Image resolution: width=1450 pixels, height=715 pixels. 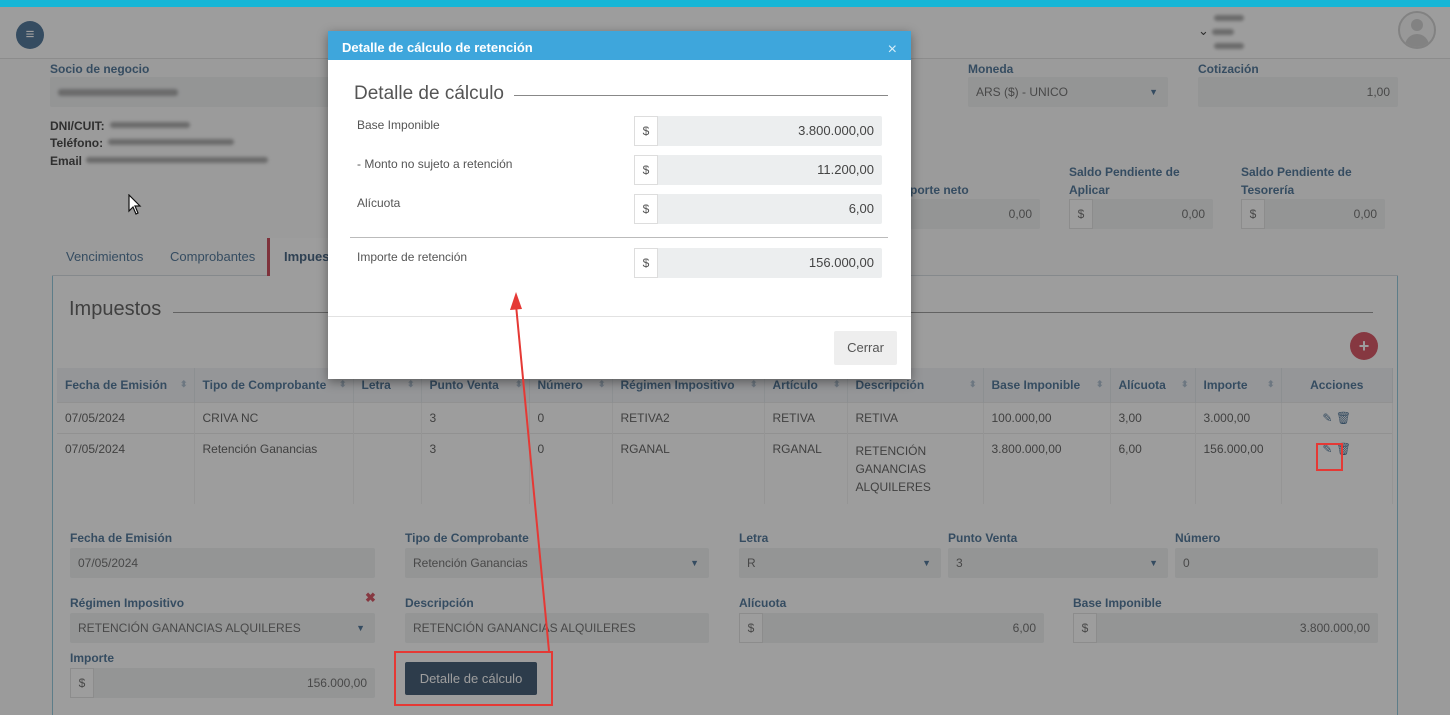 I want to click on close-icon: ×, so click(x=892, y=50).